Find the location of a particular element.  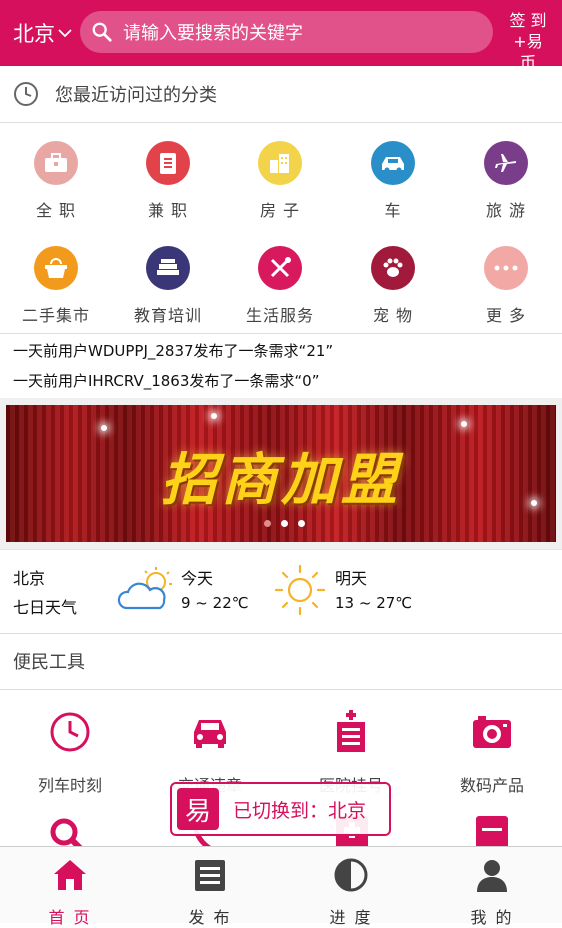

category-label: 生活服务 is located at coordinates (279, 315).